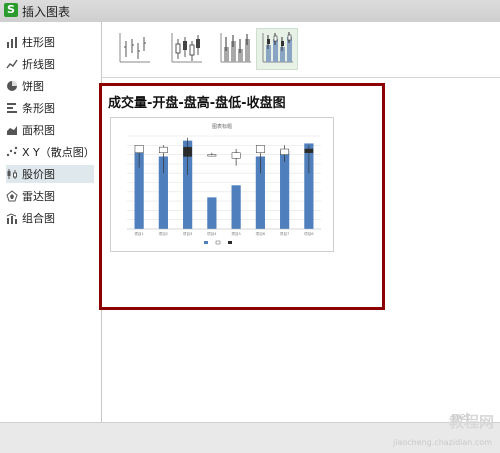  I want to click on stock-vhlc-icon, so click(235, 48).